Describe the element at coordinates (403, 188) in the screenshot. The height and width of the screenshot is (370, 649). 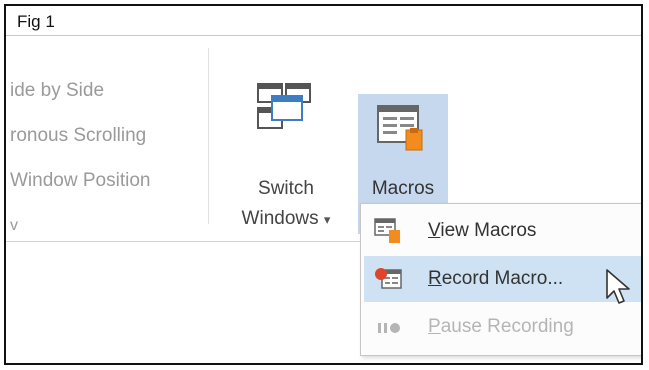
I see `macros-label: Macros` at that location.